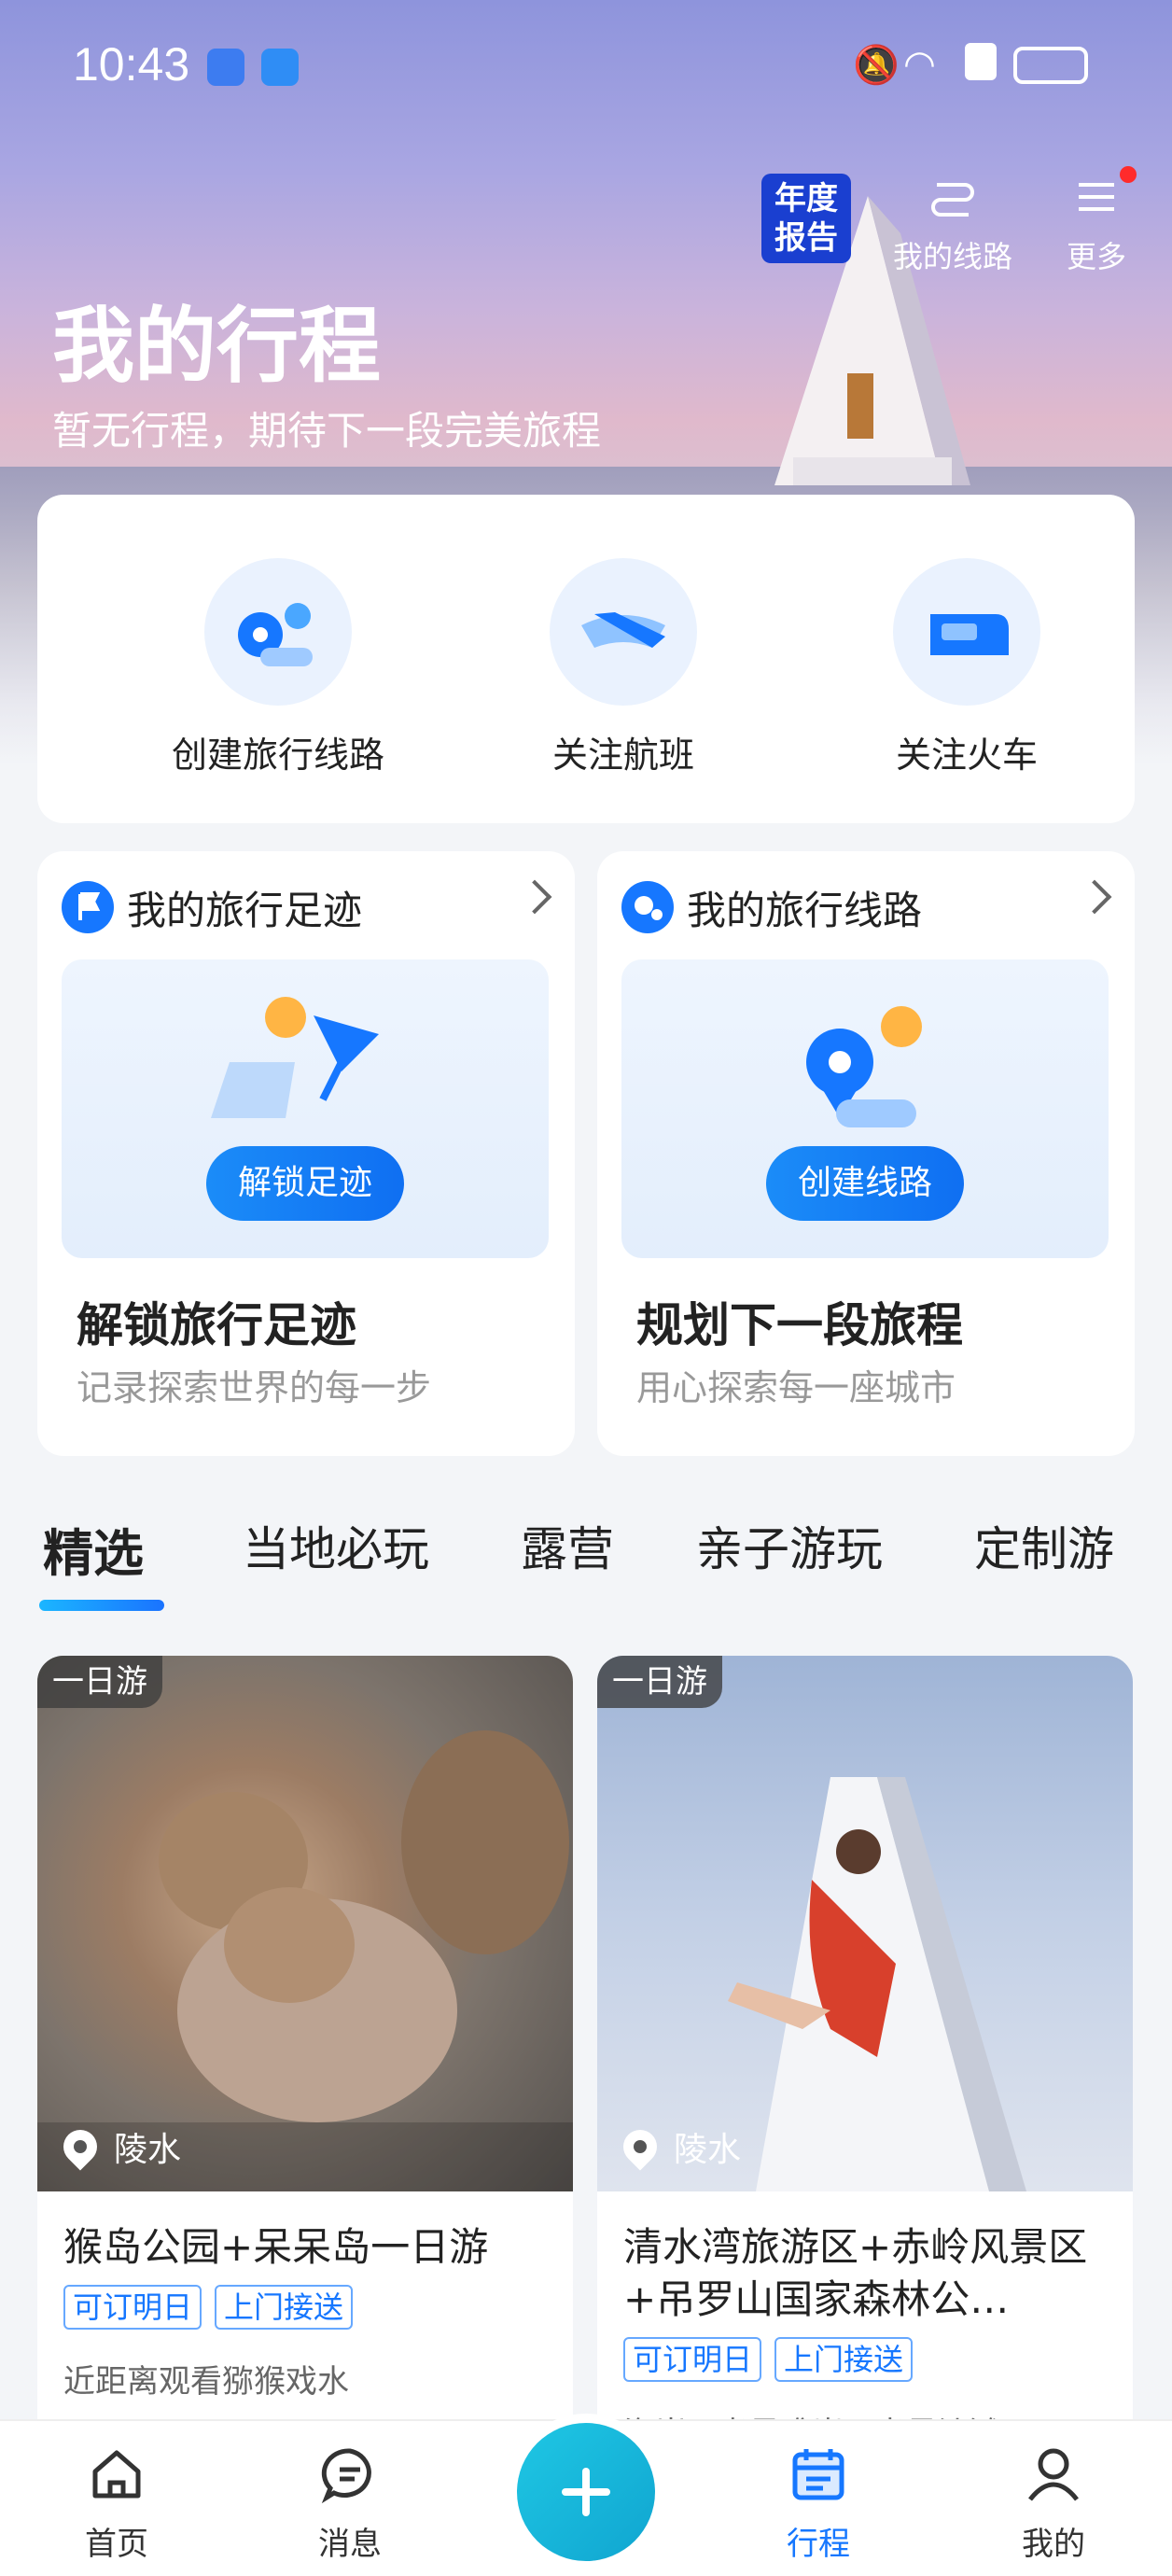  I want to click on footprint-subtitle: 记录探索世界的每一步, so click(254, 1387).